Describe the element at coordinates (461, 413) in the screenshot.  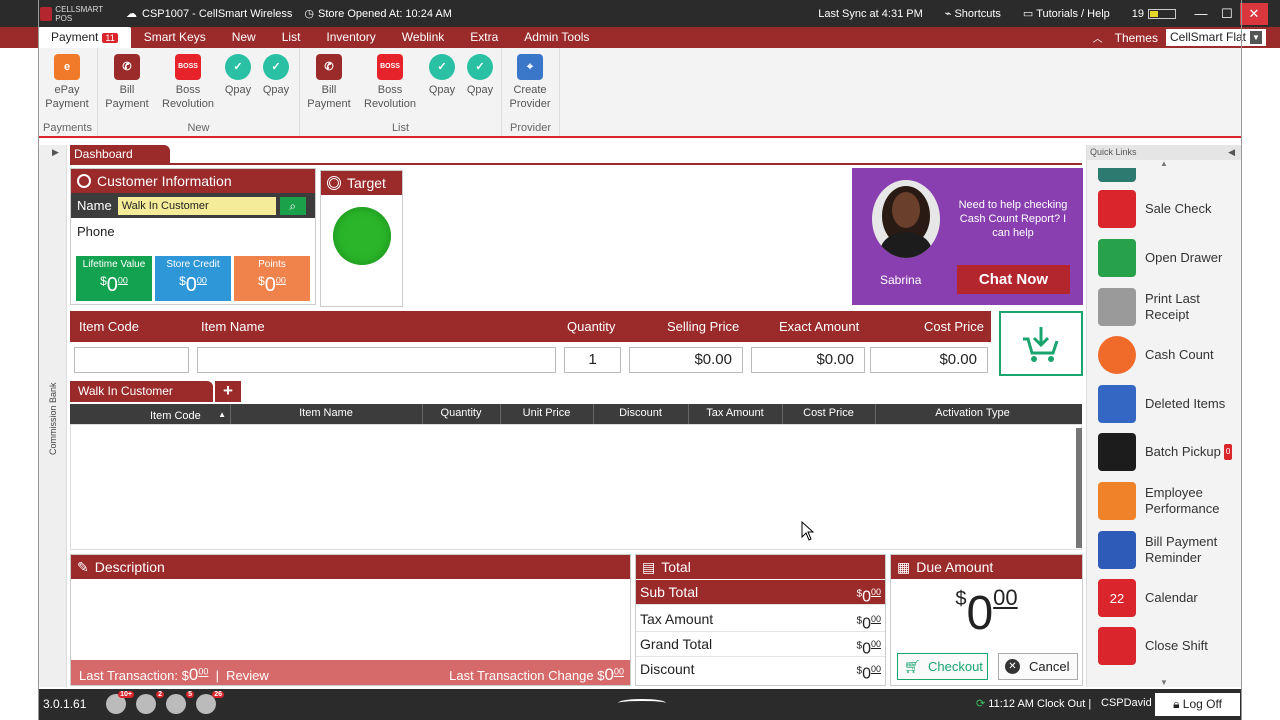
I see `col-quantity: Quantity` at that location.